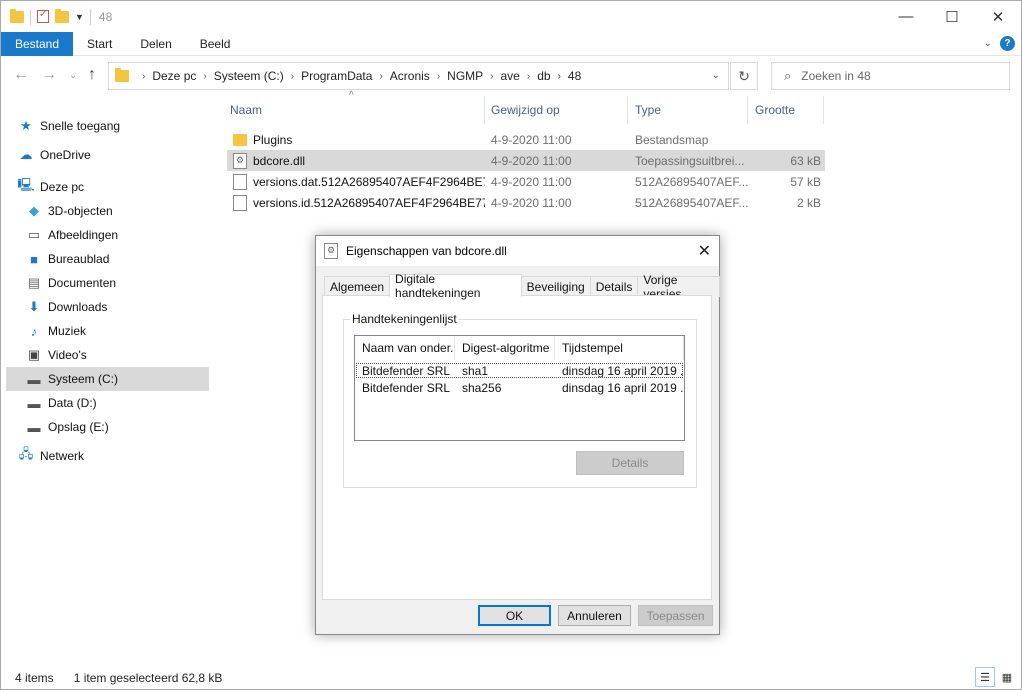 The height and width of the screenshot is (690, 1022). Describe the element at coordinates (127, 403) in the screenshot. I see `sidebar-item-data-d: ▬ Data (D:)` at that location.